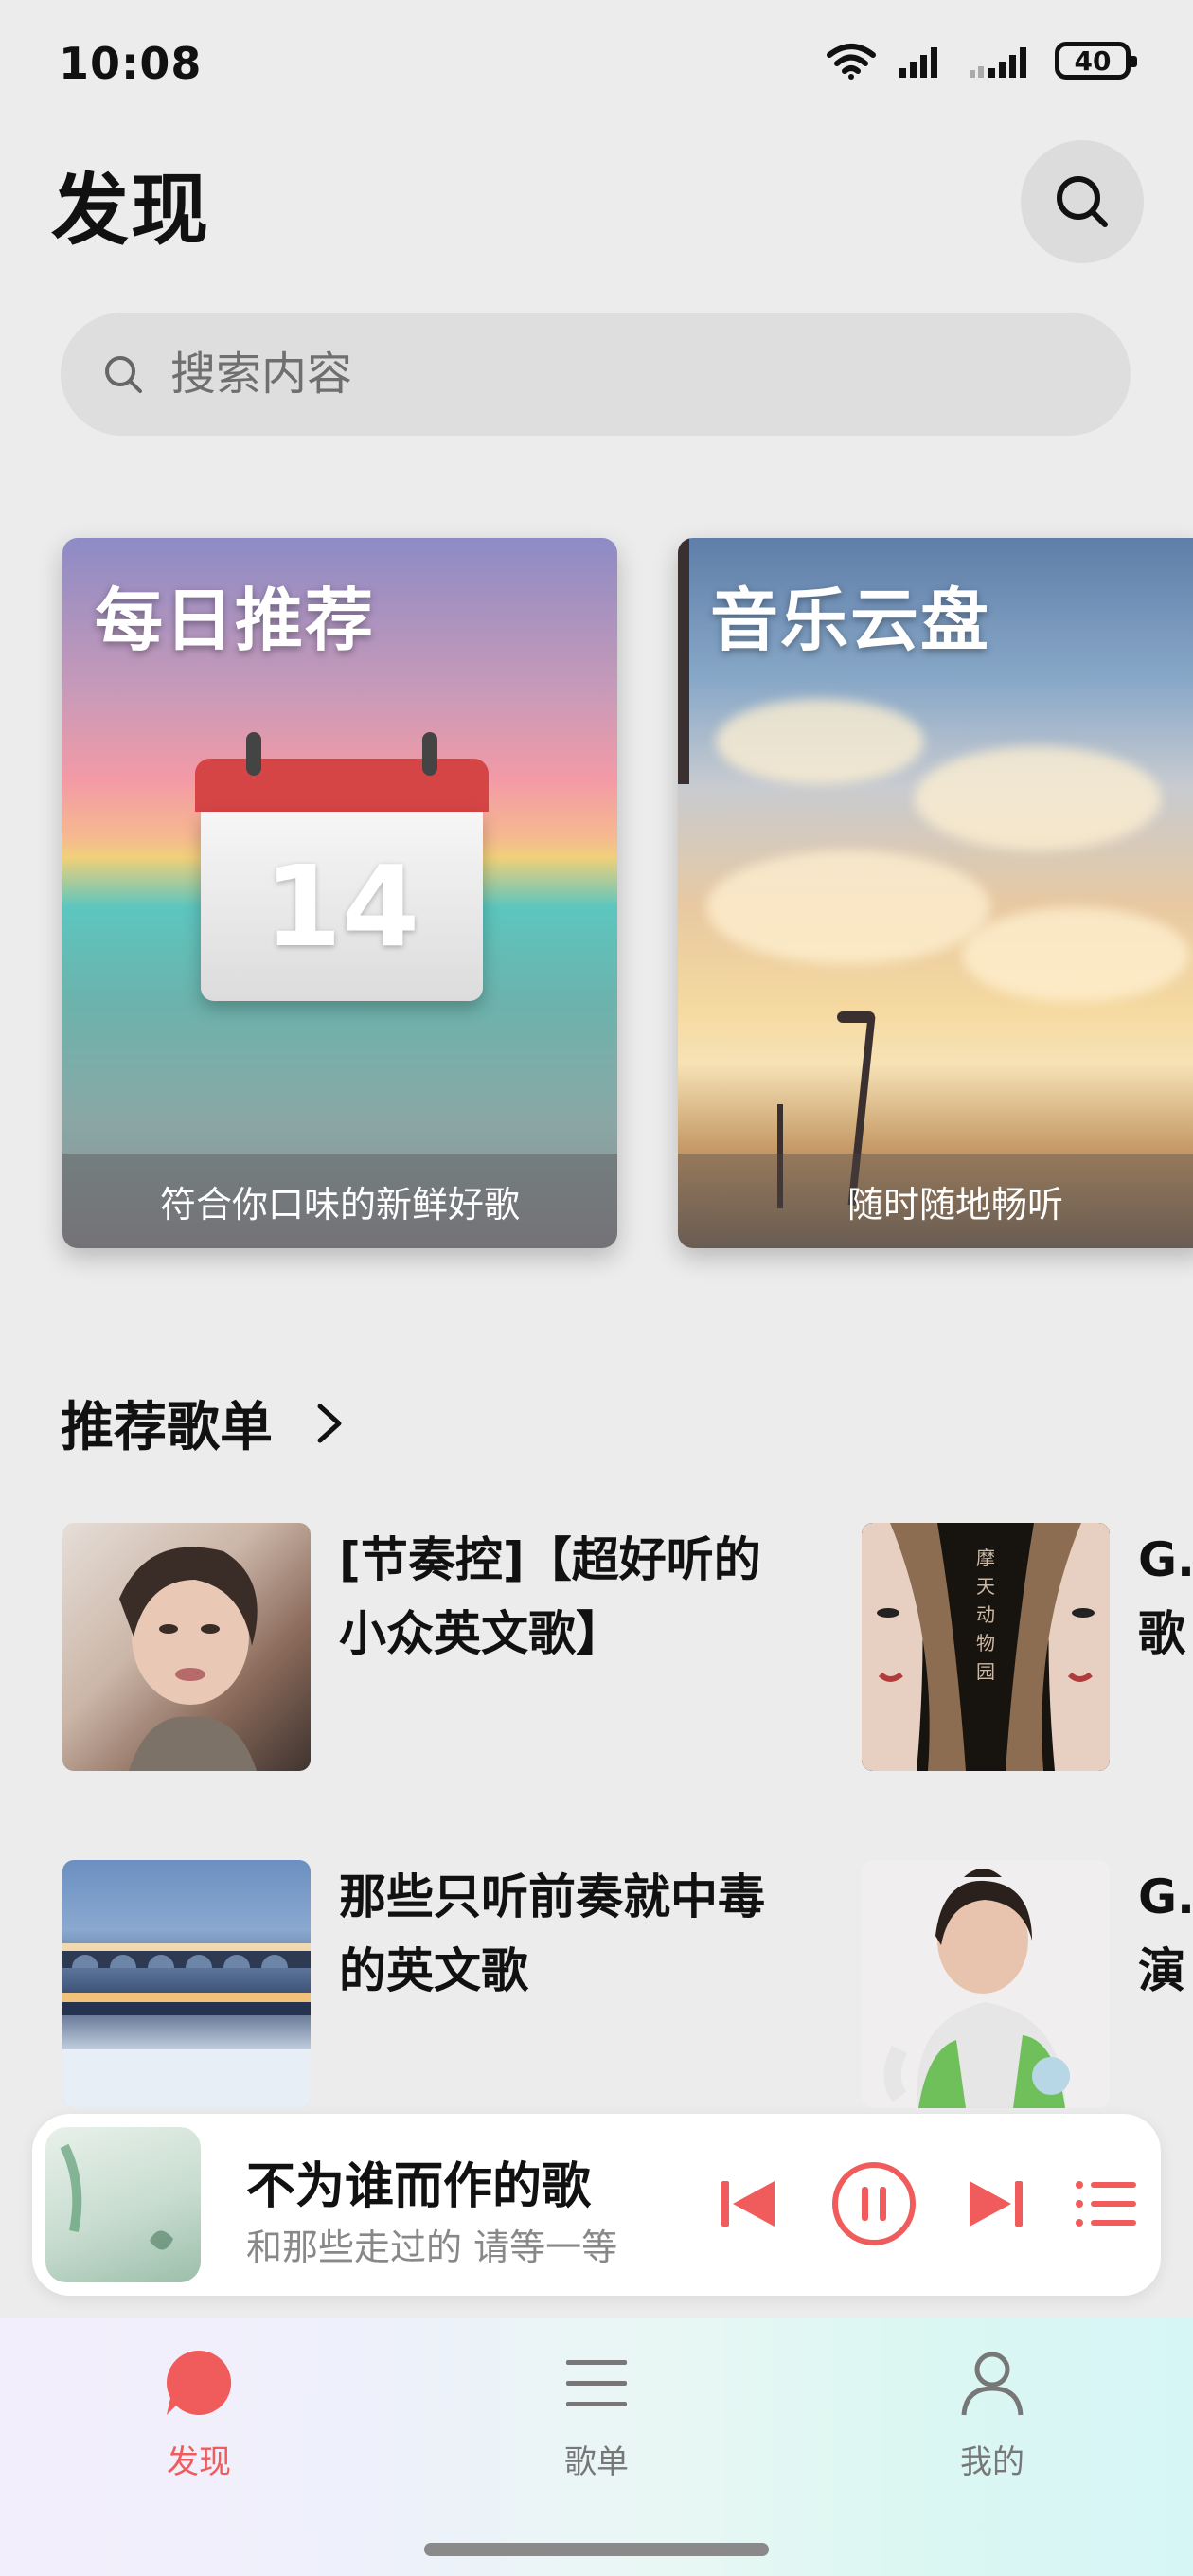  I want to click on signal-secondary-icon, so click(998, 62).